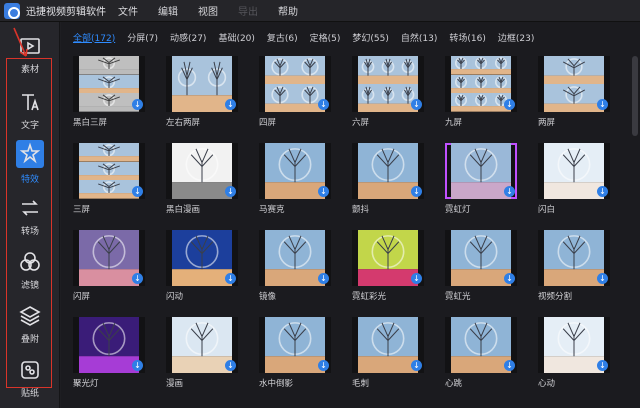  Describe the element at coordinates (635, 96) in the screenshot. I see `scrollbar-thumb` at that location.